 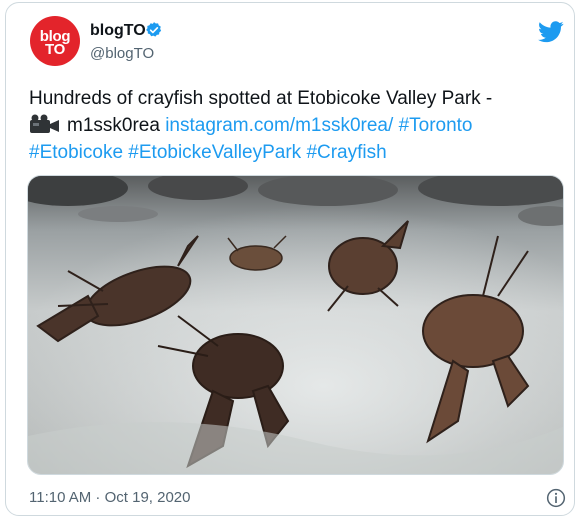 I want to click on verified-badge-icon, so click(x=154, y=29).